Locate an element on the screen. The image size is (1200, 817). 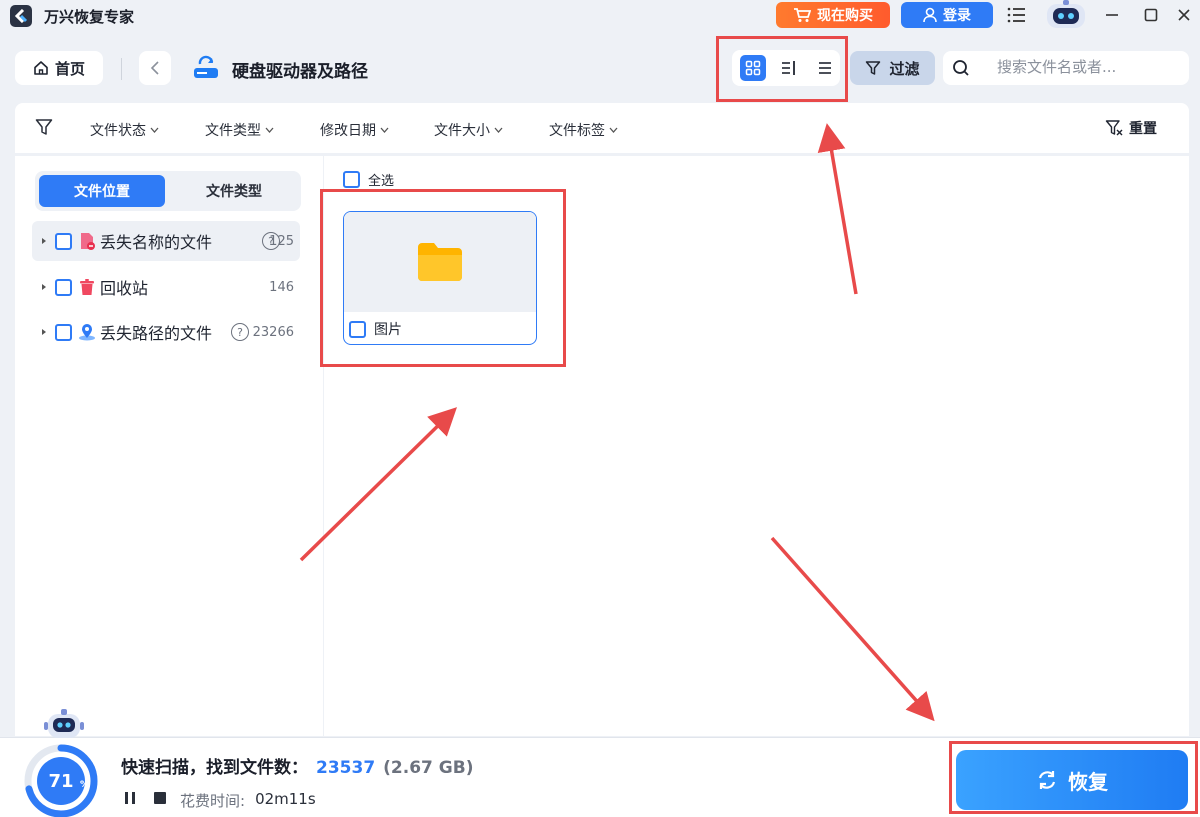
help-icon: ? is located at coordinates (240, 332).